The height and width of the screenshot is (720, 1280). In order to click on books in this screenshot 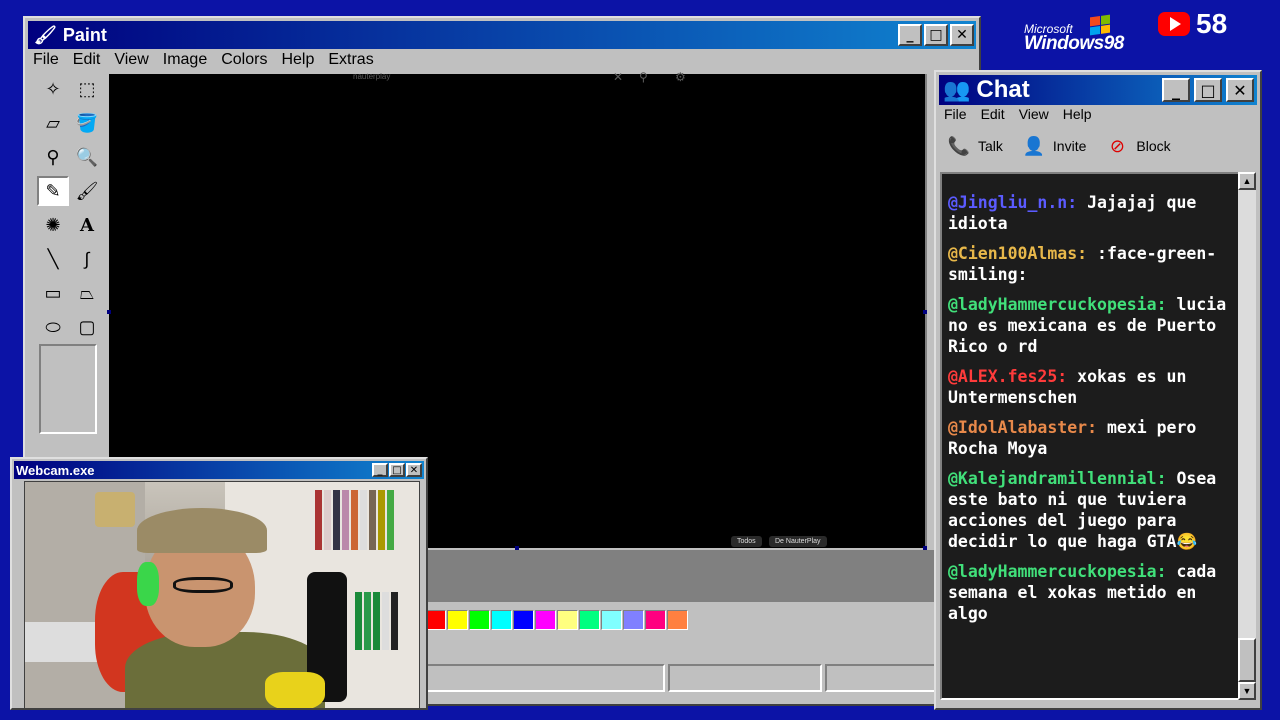, I will do `click(376, 621)`.